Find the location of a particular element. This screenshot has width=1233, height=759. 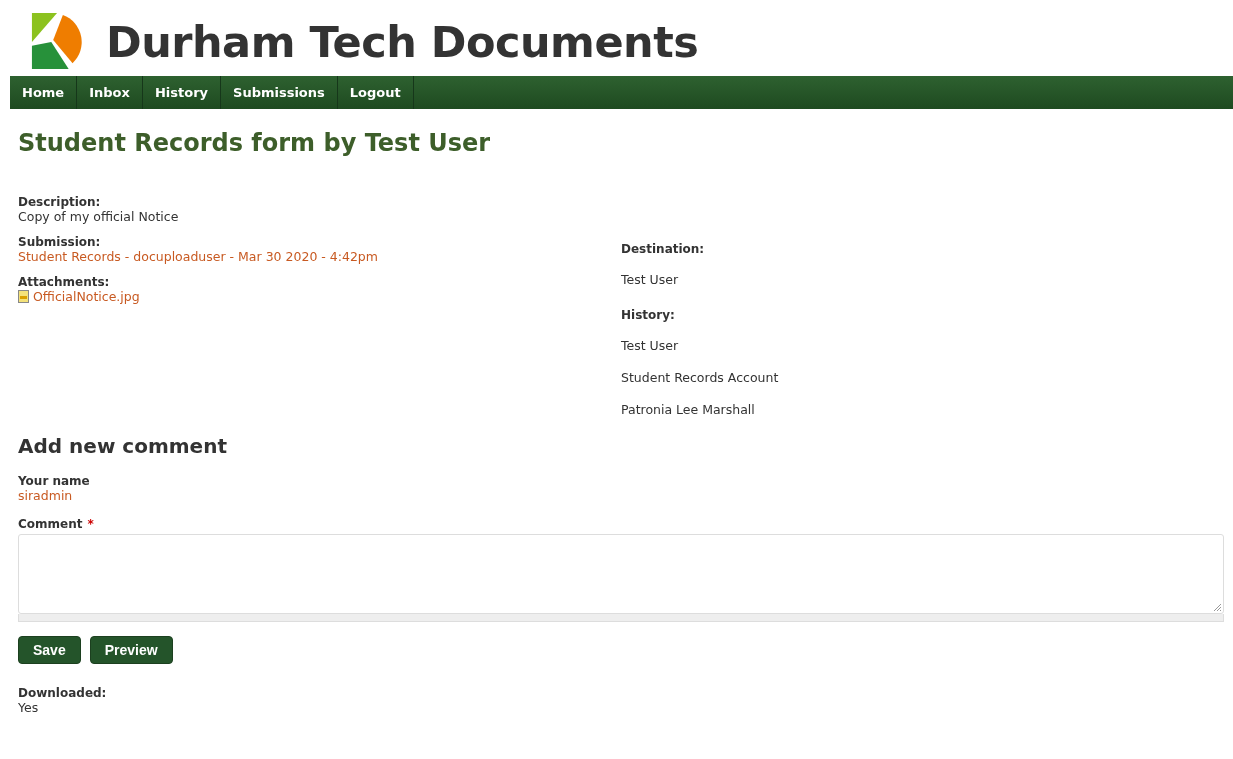

history-entry: Student Records Account is located at coordinates (700, 377).